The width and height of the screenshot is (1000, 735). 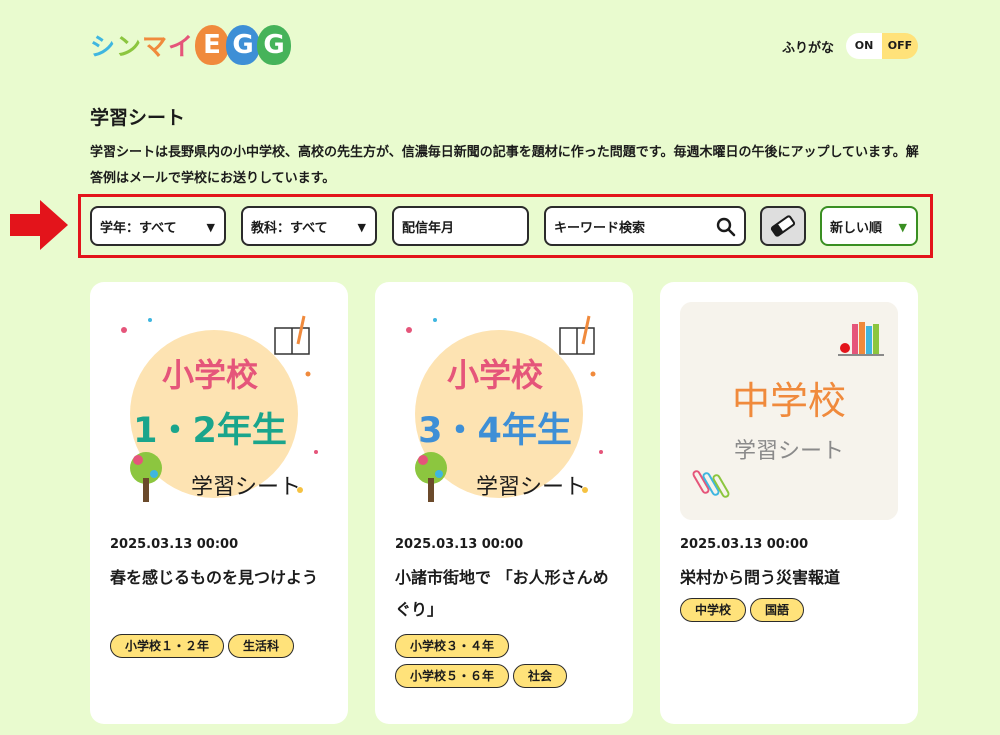 I want to click on date-select-value: 配信年月, so click(x=428, y=228).